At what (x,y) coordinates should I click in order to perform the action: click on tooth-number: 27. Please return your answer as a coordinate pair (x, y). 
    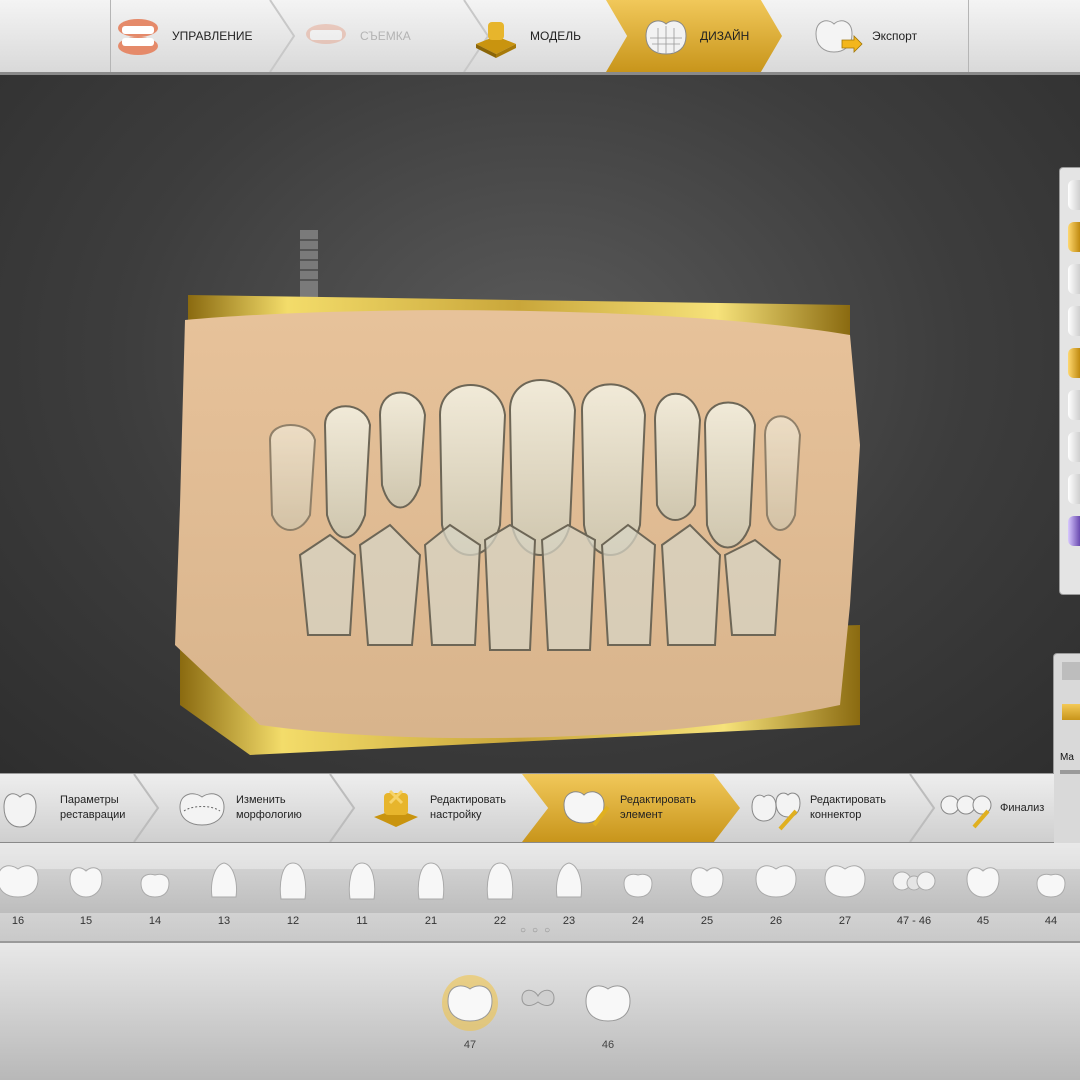
    Looking at the image, I should click on (845, 921).